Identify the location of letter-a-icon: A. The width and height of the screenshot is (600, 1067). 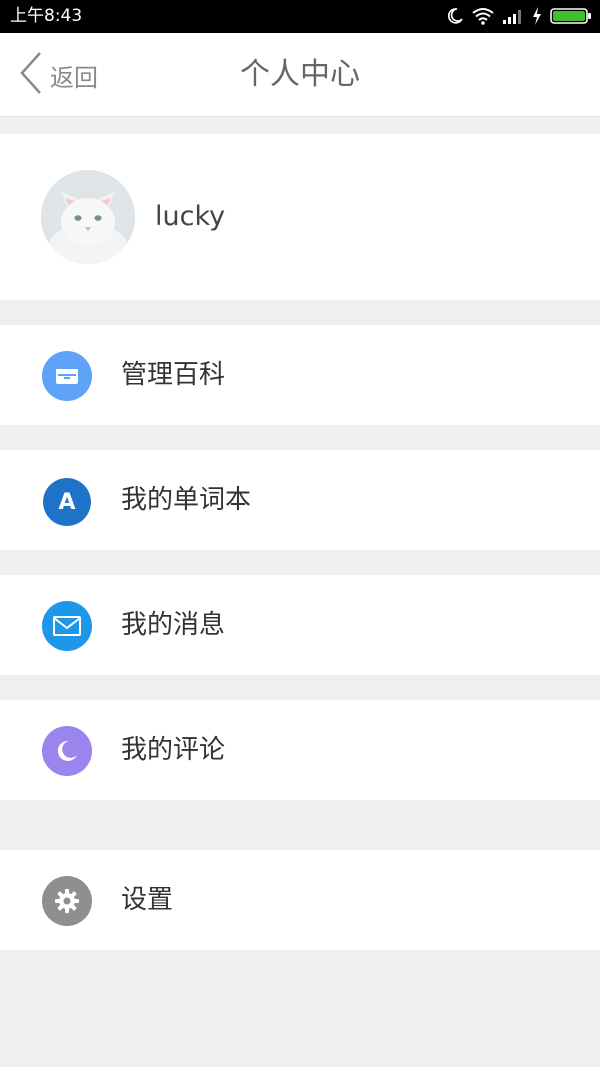
(67, 502).